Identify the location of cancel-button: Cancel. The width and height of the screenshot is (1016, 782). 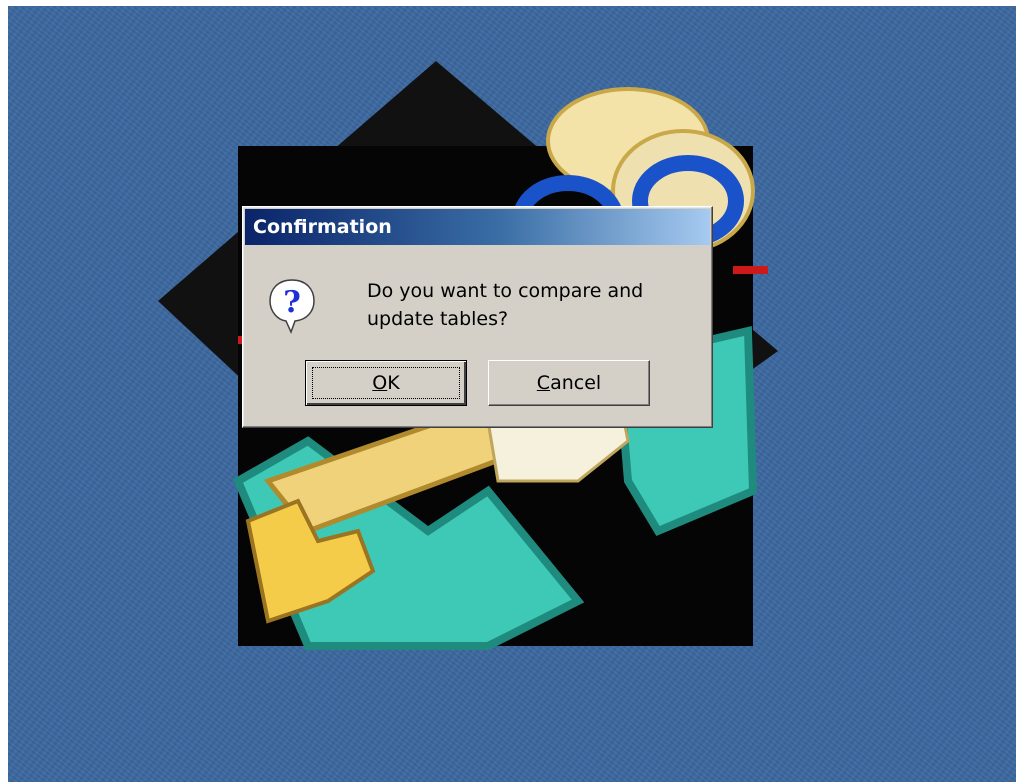
(569, 383).